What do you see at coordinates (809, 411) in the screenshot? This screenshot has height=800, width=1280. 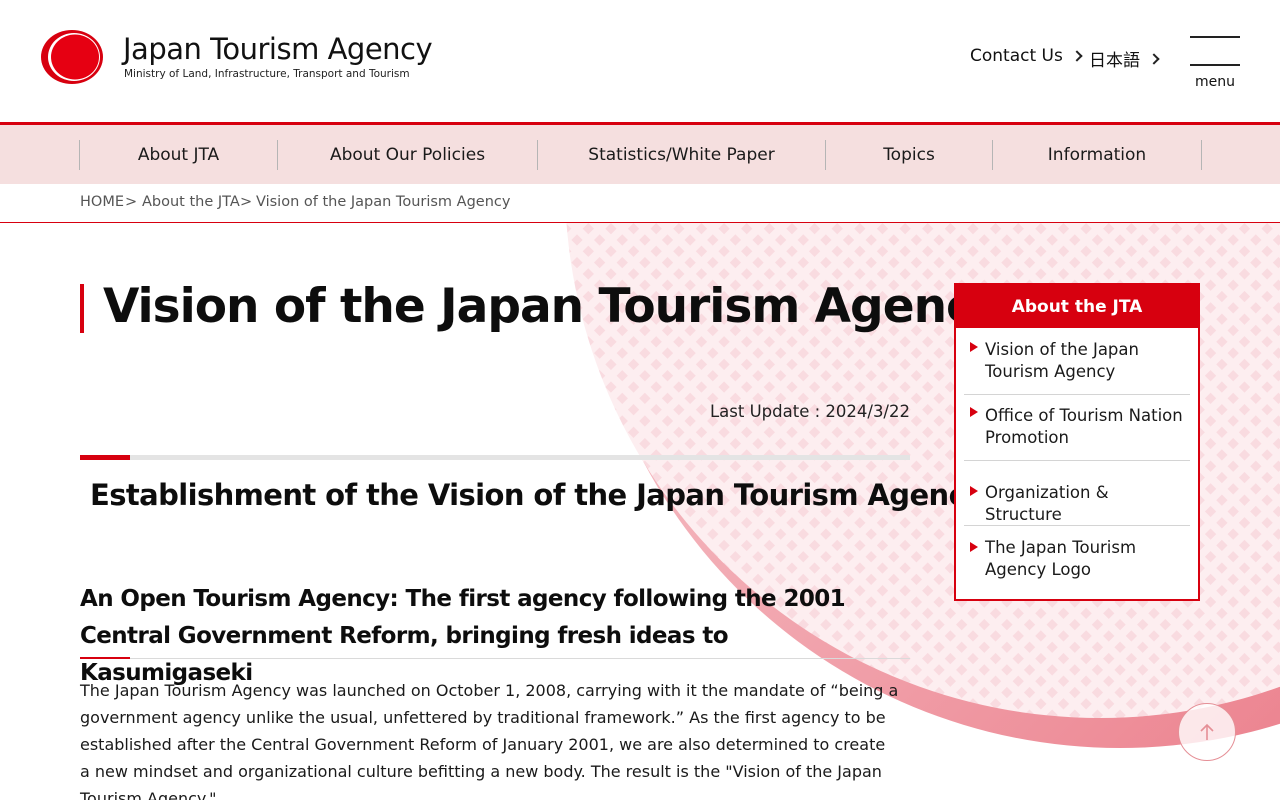 I see `last-update: Last Update : 2024/3/22` at bounding box center [809, 411].